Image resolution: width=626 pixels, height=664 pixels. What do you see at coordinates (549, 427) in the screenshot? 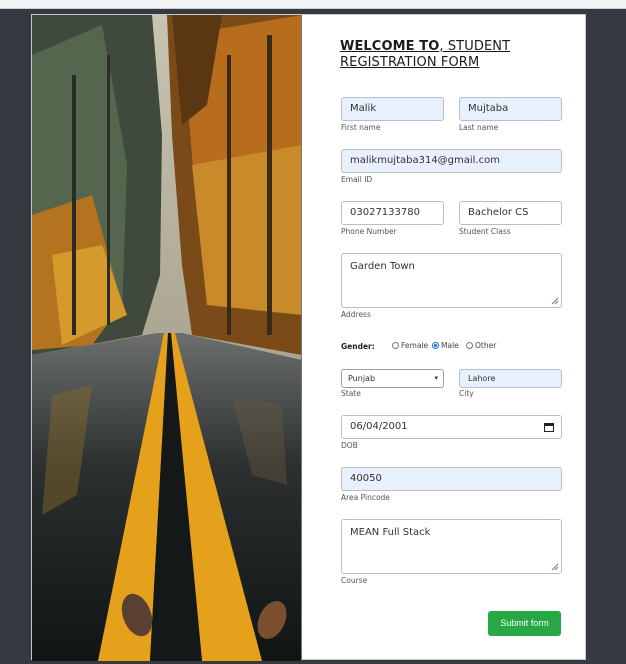
I see `calendar-icon` at bounding box center [549, 427].